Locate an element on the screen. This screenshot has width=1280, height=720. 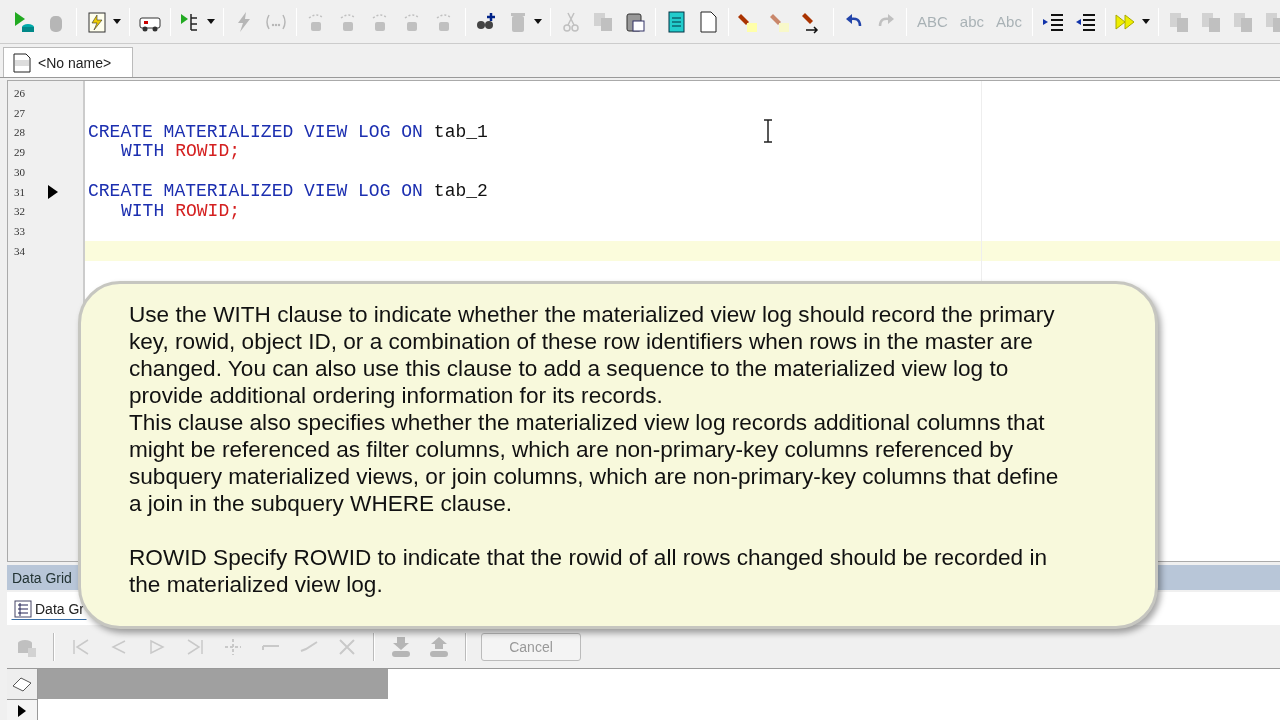
text-cursor-icon is located at coordinates (768, 131).